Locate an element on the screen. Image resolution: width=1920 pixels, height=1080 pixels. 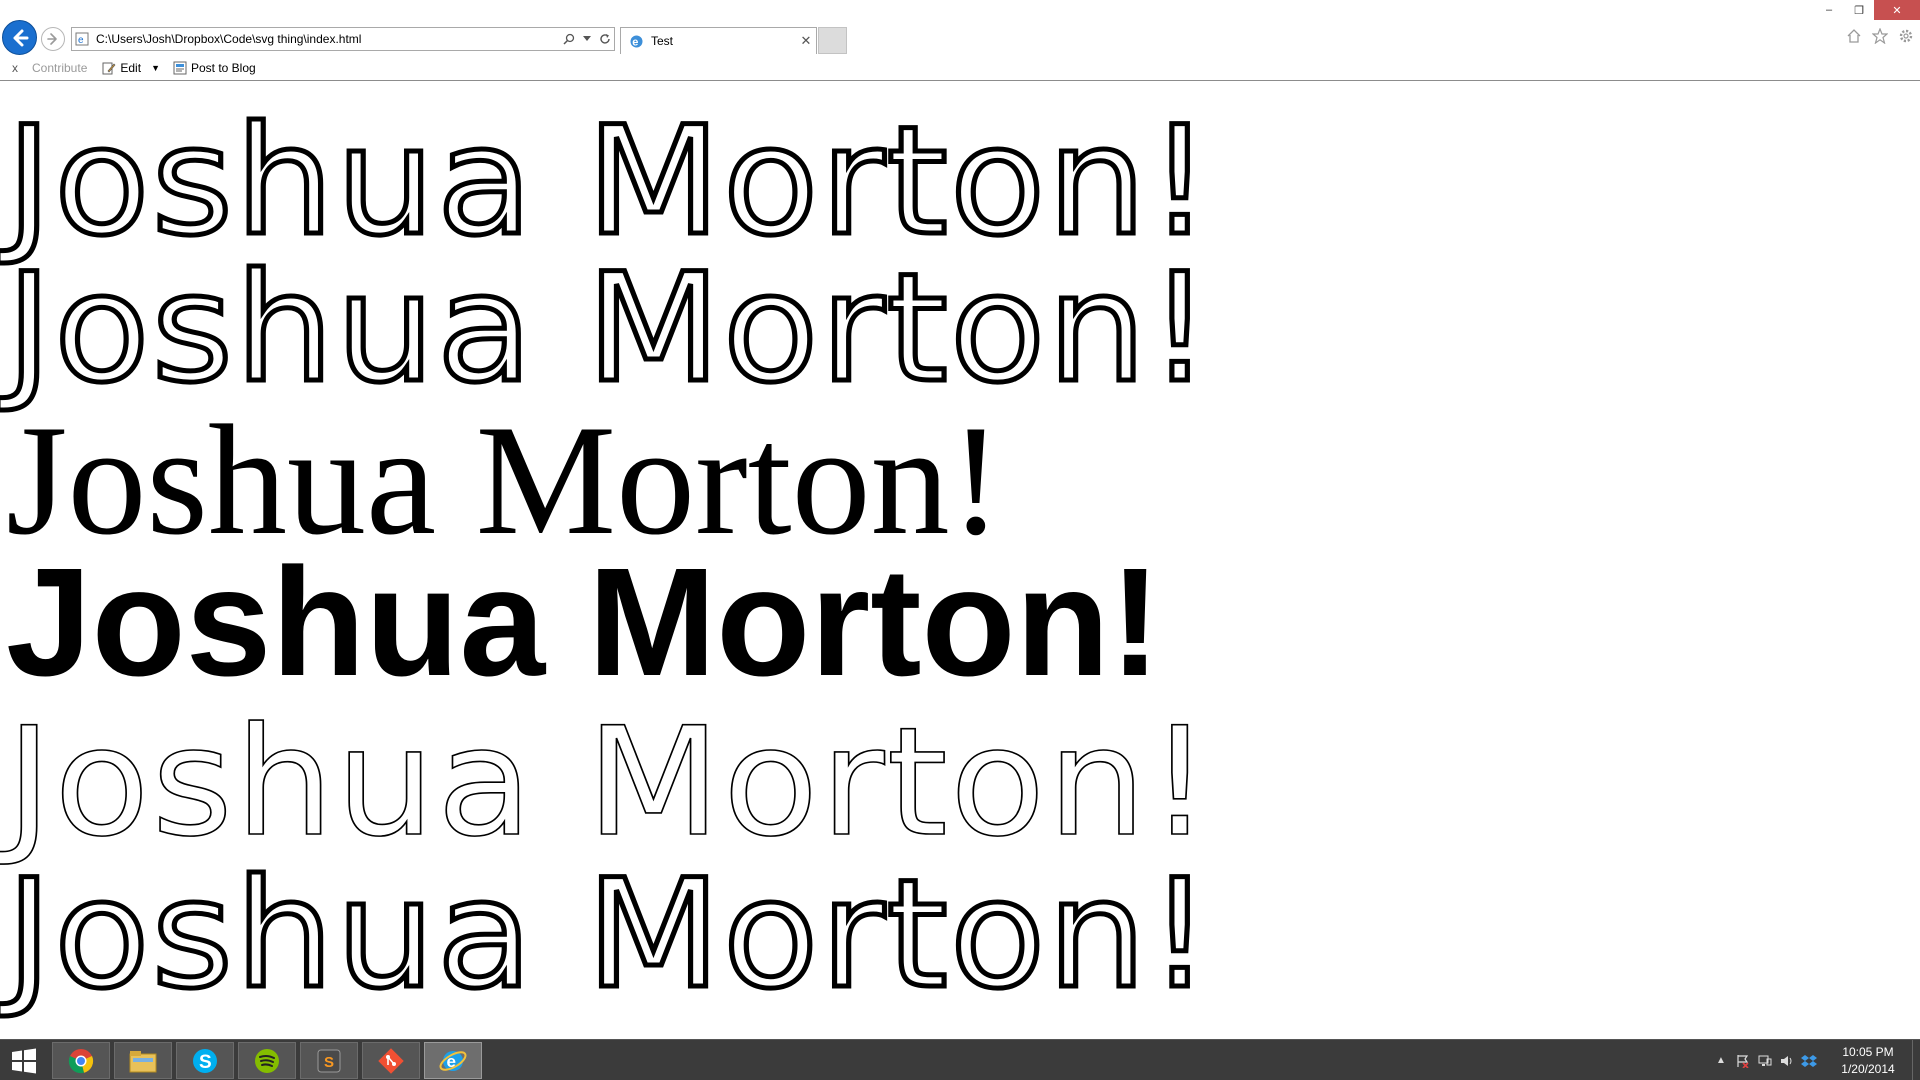
volume-icon is located at coordinates (1787, 1061).